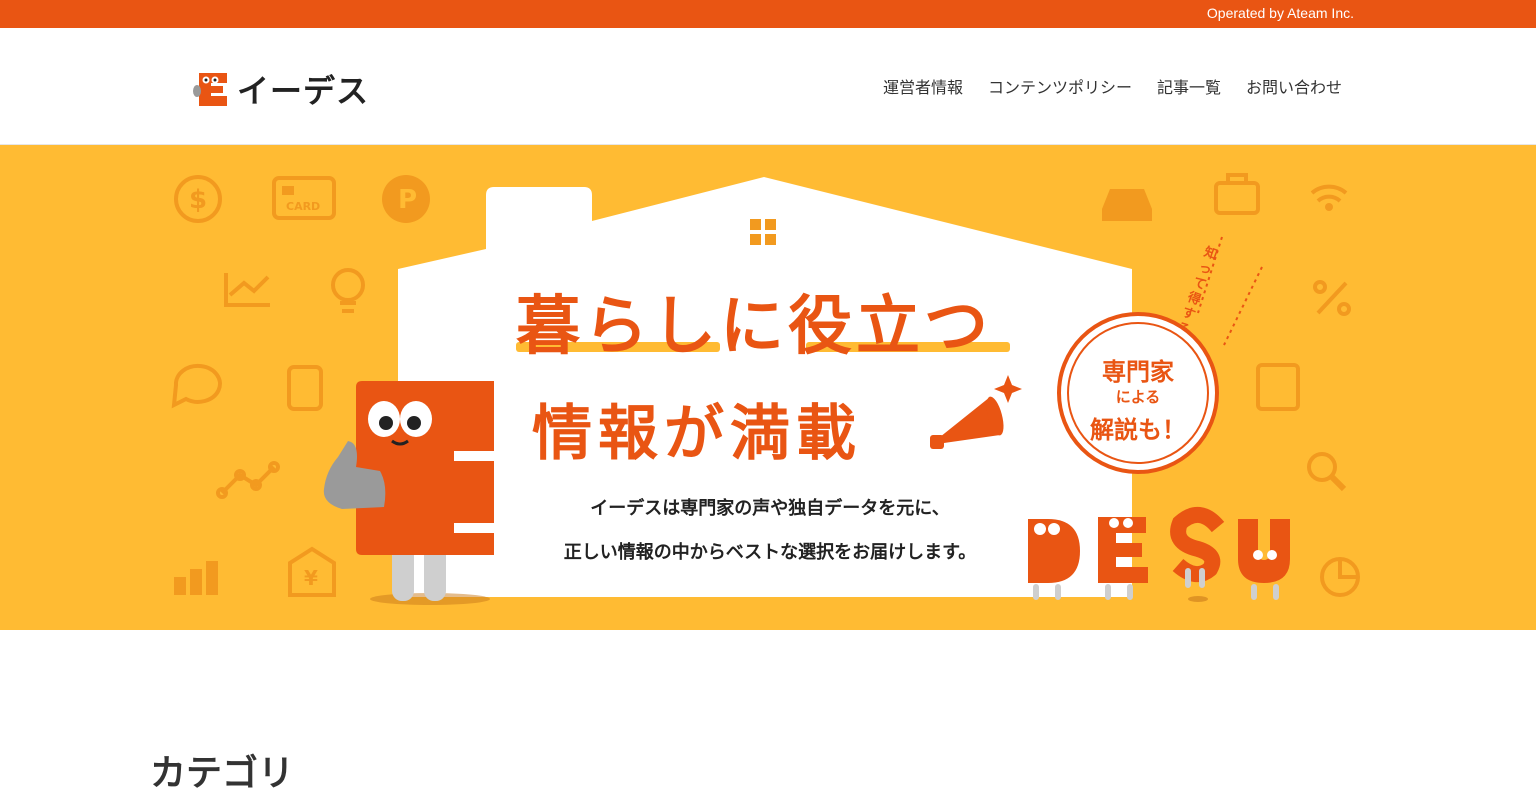 The height and width of the screenshot is (808, 1536). Describe the element at coordinates (247, 290) in the screenshot. I see `chart-line-icon` at that location.